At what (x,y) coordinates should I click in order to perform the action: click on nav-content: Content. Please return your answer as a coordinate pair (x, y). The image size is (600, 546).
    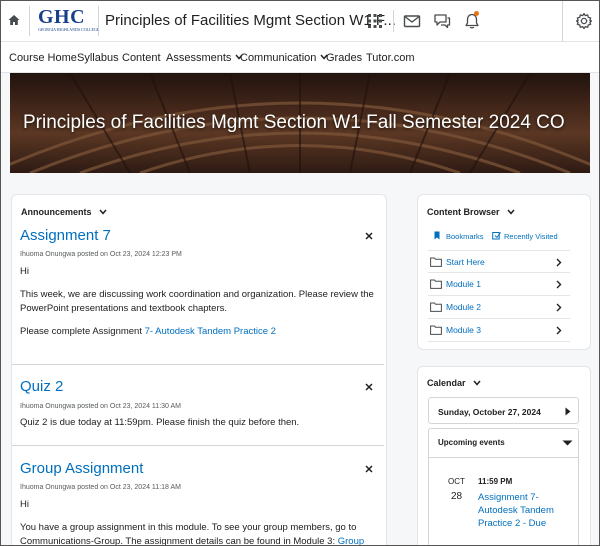
    Looking at the image, I should click on (141, 58).